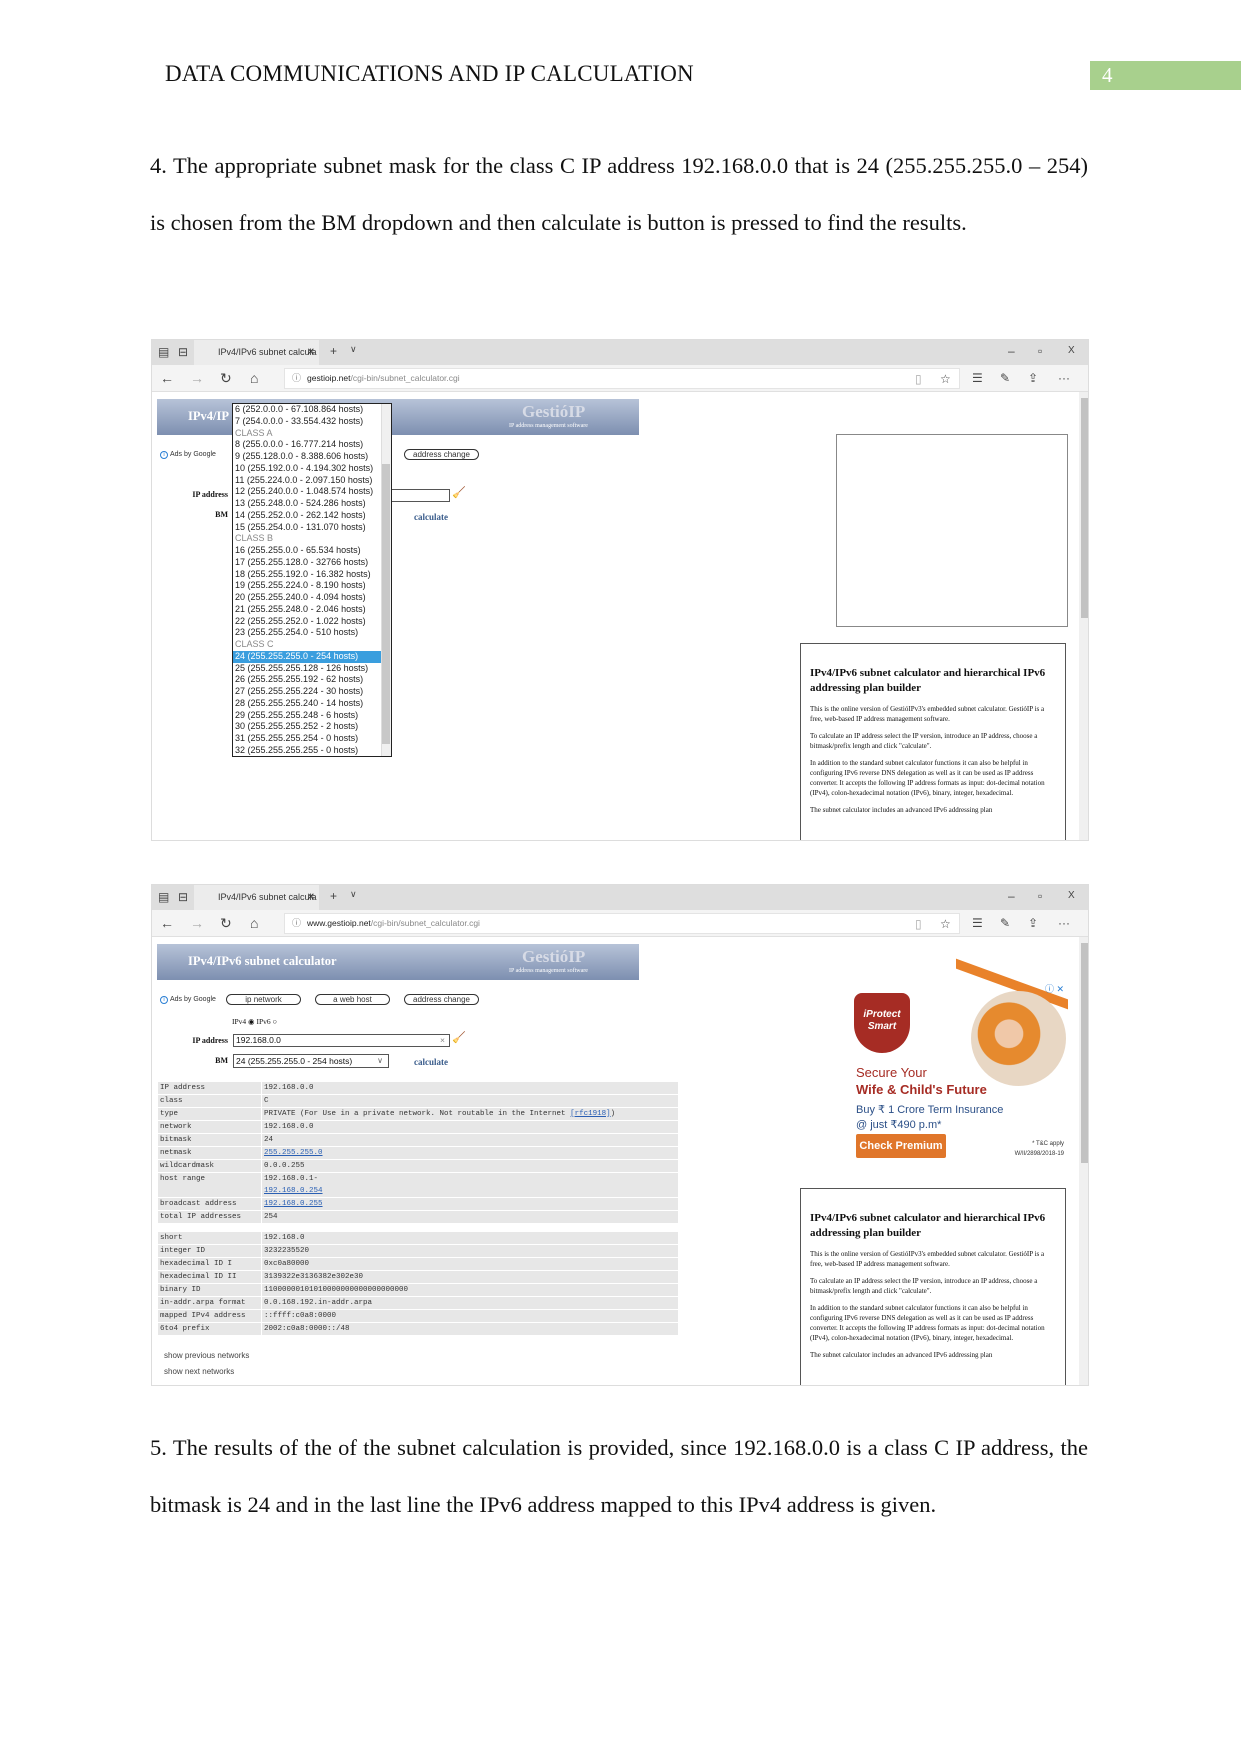 This screenshot has height=1754, width=1241. Describe the element at coordinates (307, 739) in the screenshot. I see `dropdown-option: 31 (255.255.255.254 - 0 hosts)` at that location.